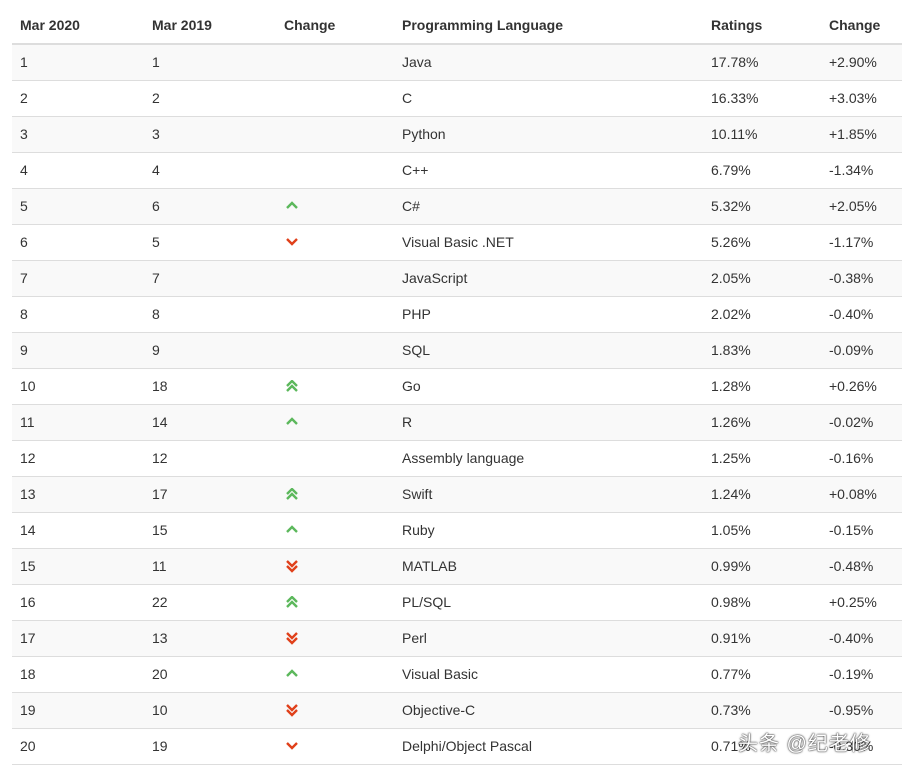  I want to click on rank-2019: 4, so click(210, 170).